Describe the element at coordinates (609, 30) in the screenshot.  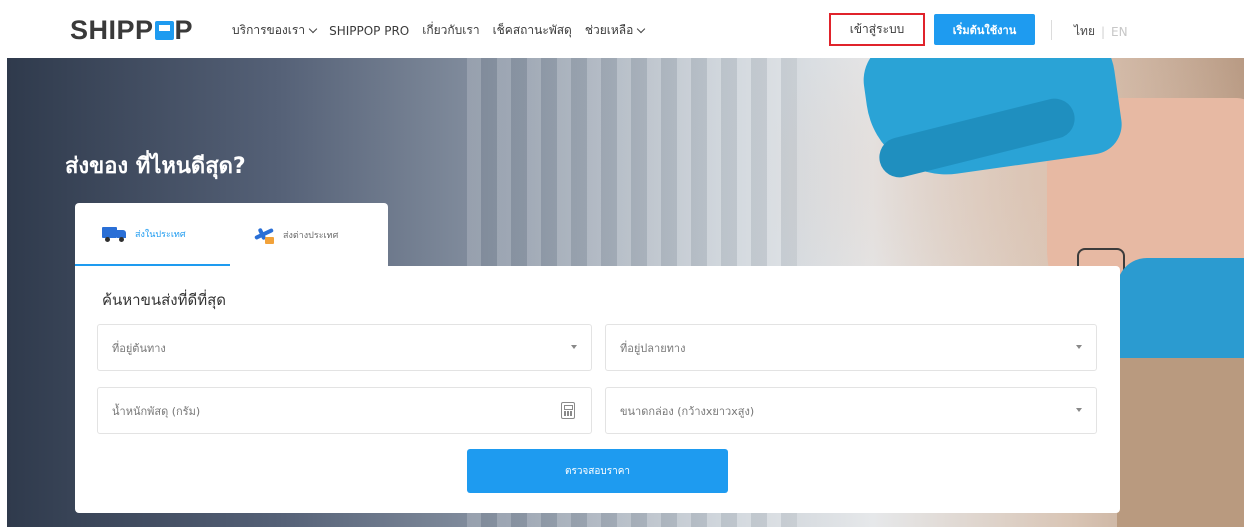
I see `nav-item-label: ช่วยเหลือ` at that location.